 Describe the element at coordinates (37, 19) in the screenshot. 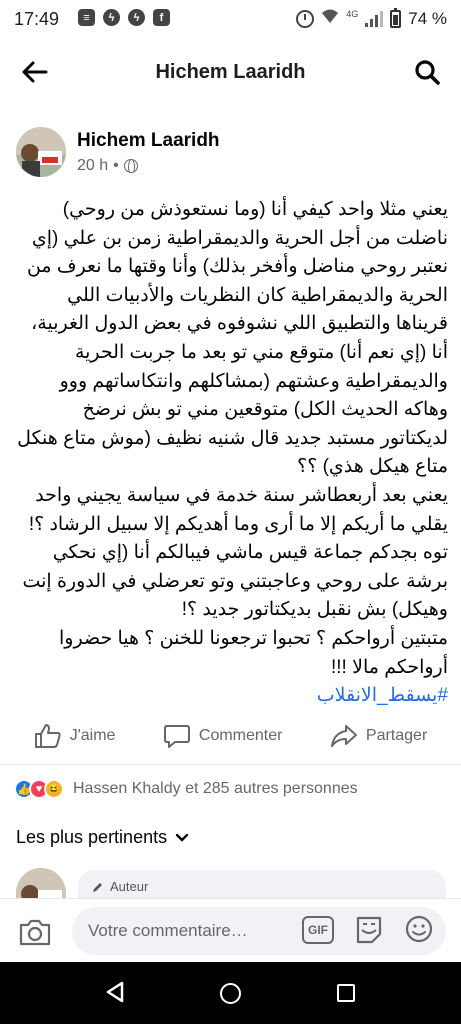

I see `status-time: 17:49` at that location.